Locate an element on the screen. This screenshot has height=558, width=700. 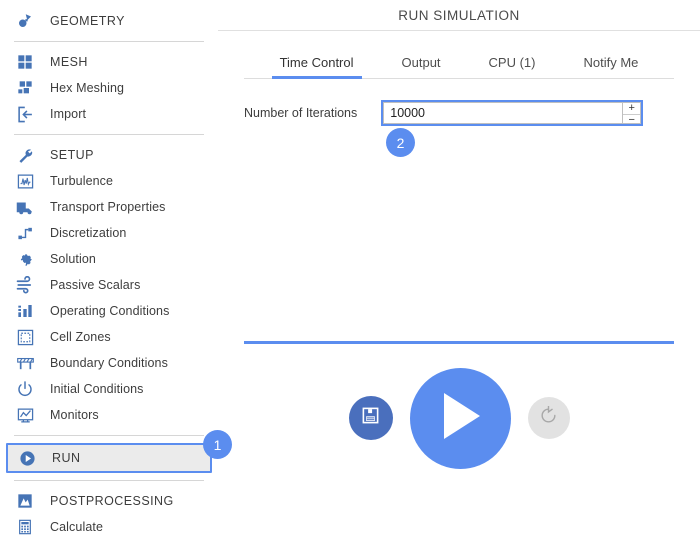
sidebar-item-label: SETUP is located at coordinates (72, 155).